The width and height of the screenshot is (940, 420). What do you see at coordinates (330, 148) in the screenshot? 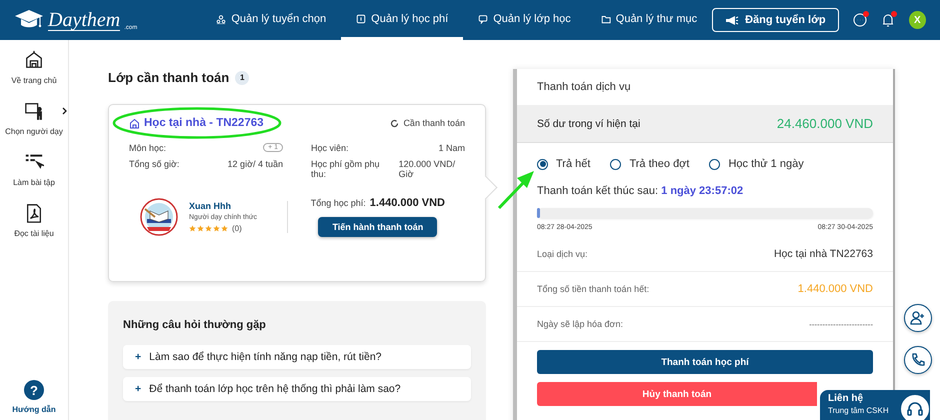
I see `field-label: Học viên:` at bounding box center [330, 148].